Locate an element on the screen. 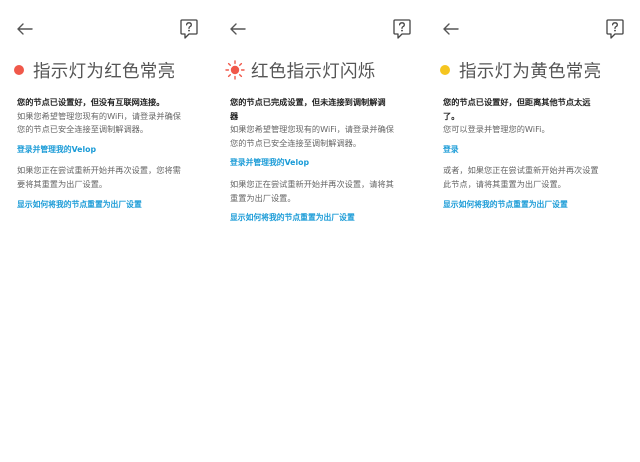 This screenshot has width=640, height=462. page-title: 红色指示灯闪烁 is located at coordinates (313, 71).